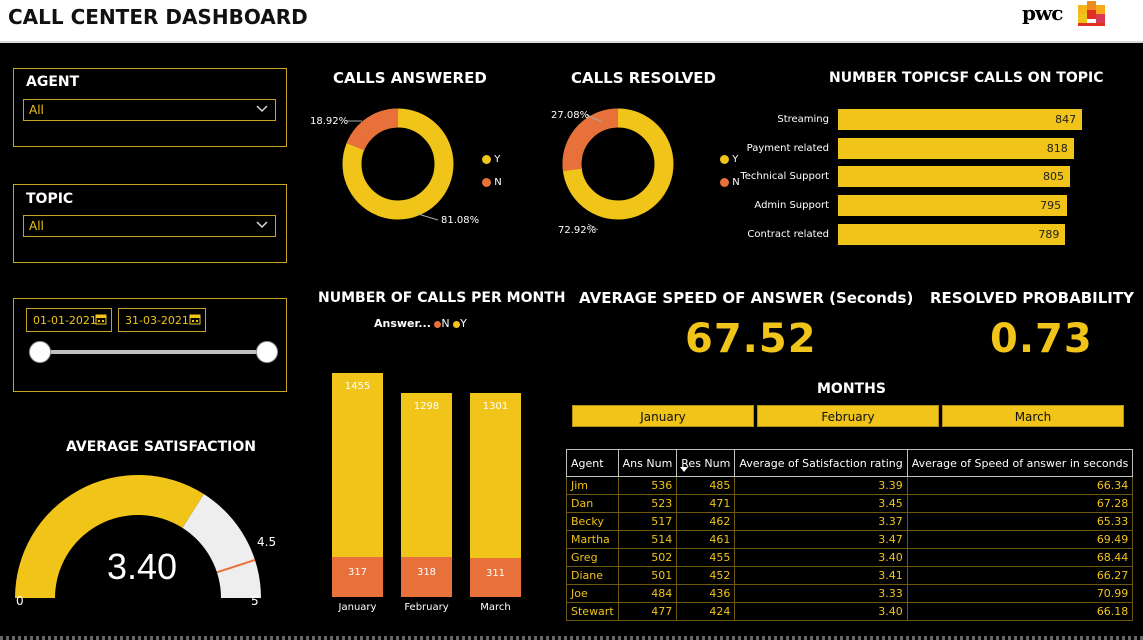  Describe the element at coordinates (495, 607) in the screenshot. I see `x-tick-label: March` at that location.